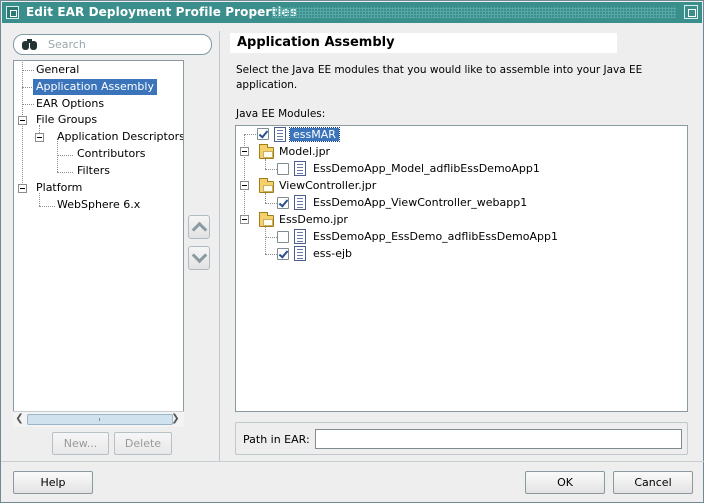 The height and width of the screenshot is (503, 704). Describe the element at coordinates (244, 185) in the screenshot. I see `collapse-viewcontroller-icon` at that location.